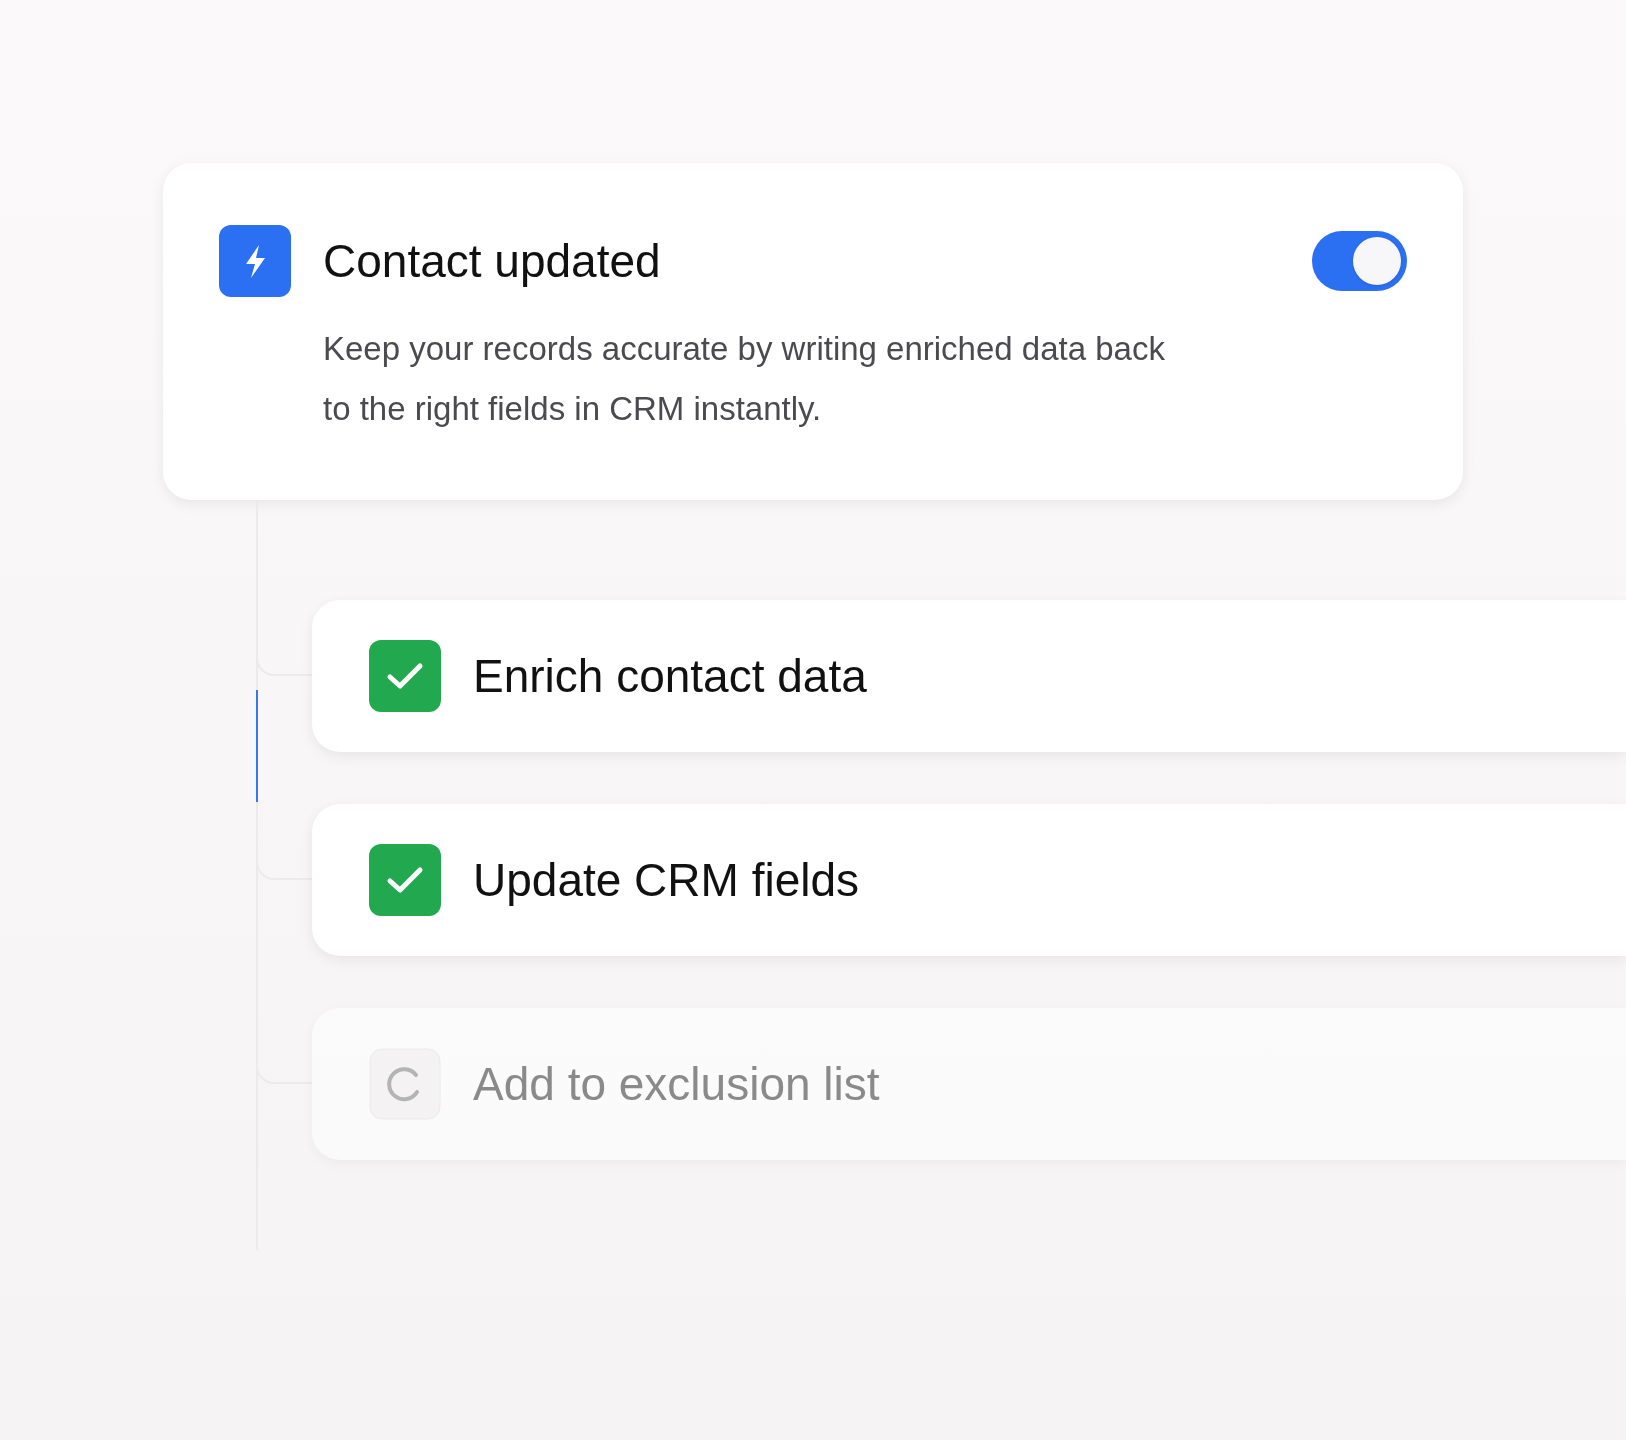 The width and height of the screenshot is (1626, 1440). I want to click on step-card: Update CRM fields, so click(969, 880).